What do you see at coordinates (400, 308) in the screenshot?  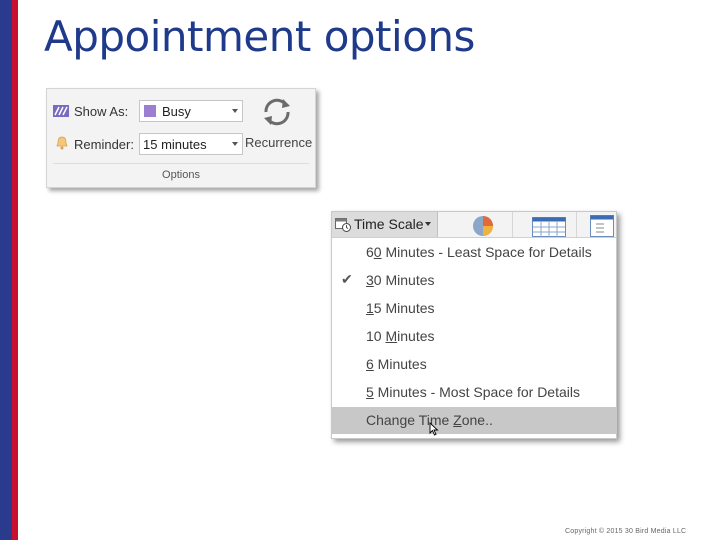 I see `time-scale-option-label: 15 Minutes` at bounding box center [400, 308].